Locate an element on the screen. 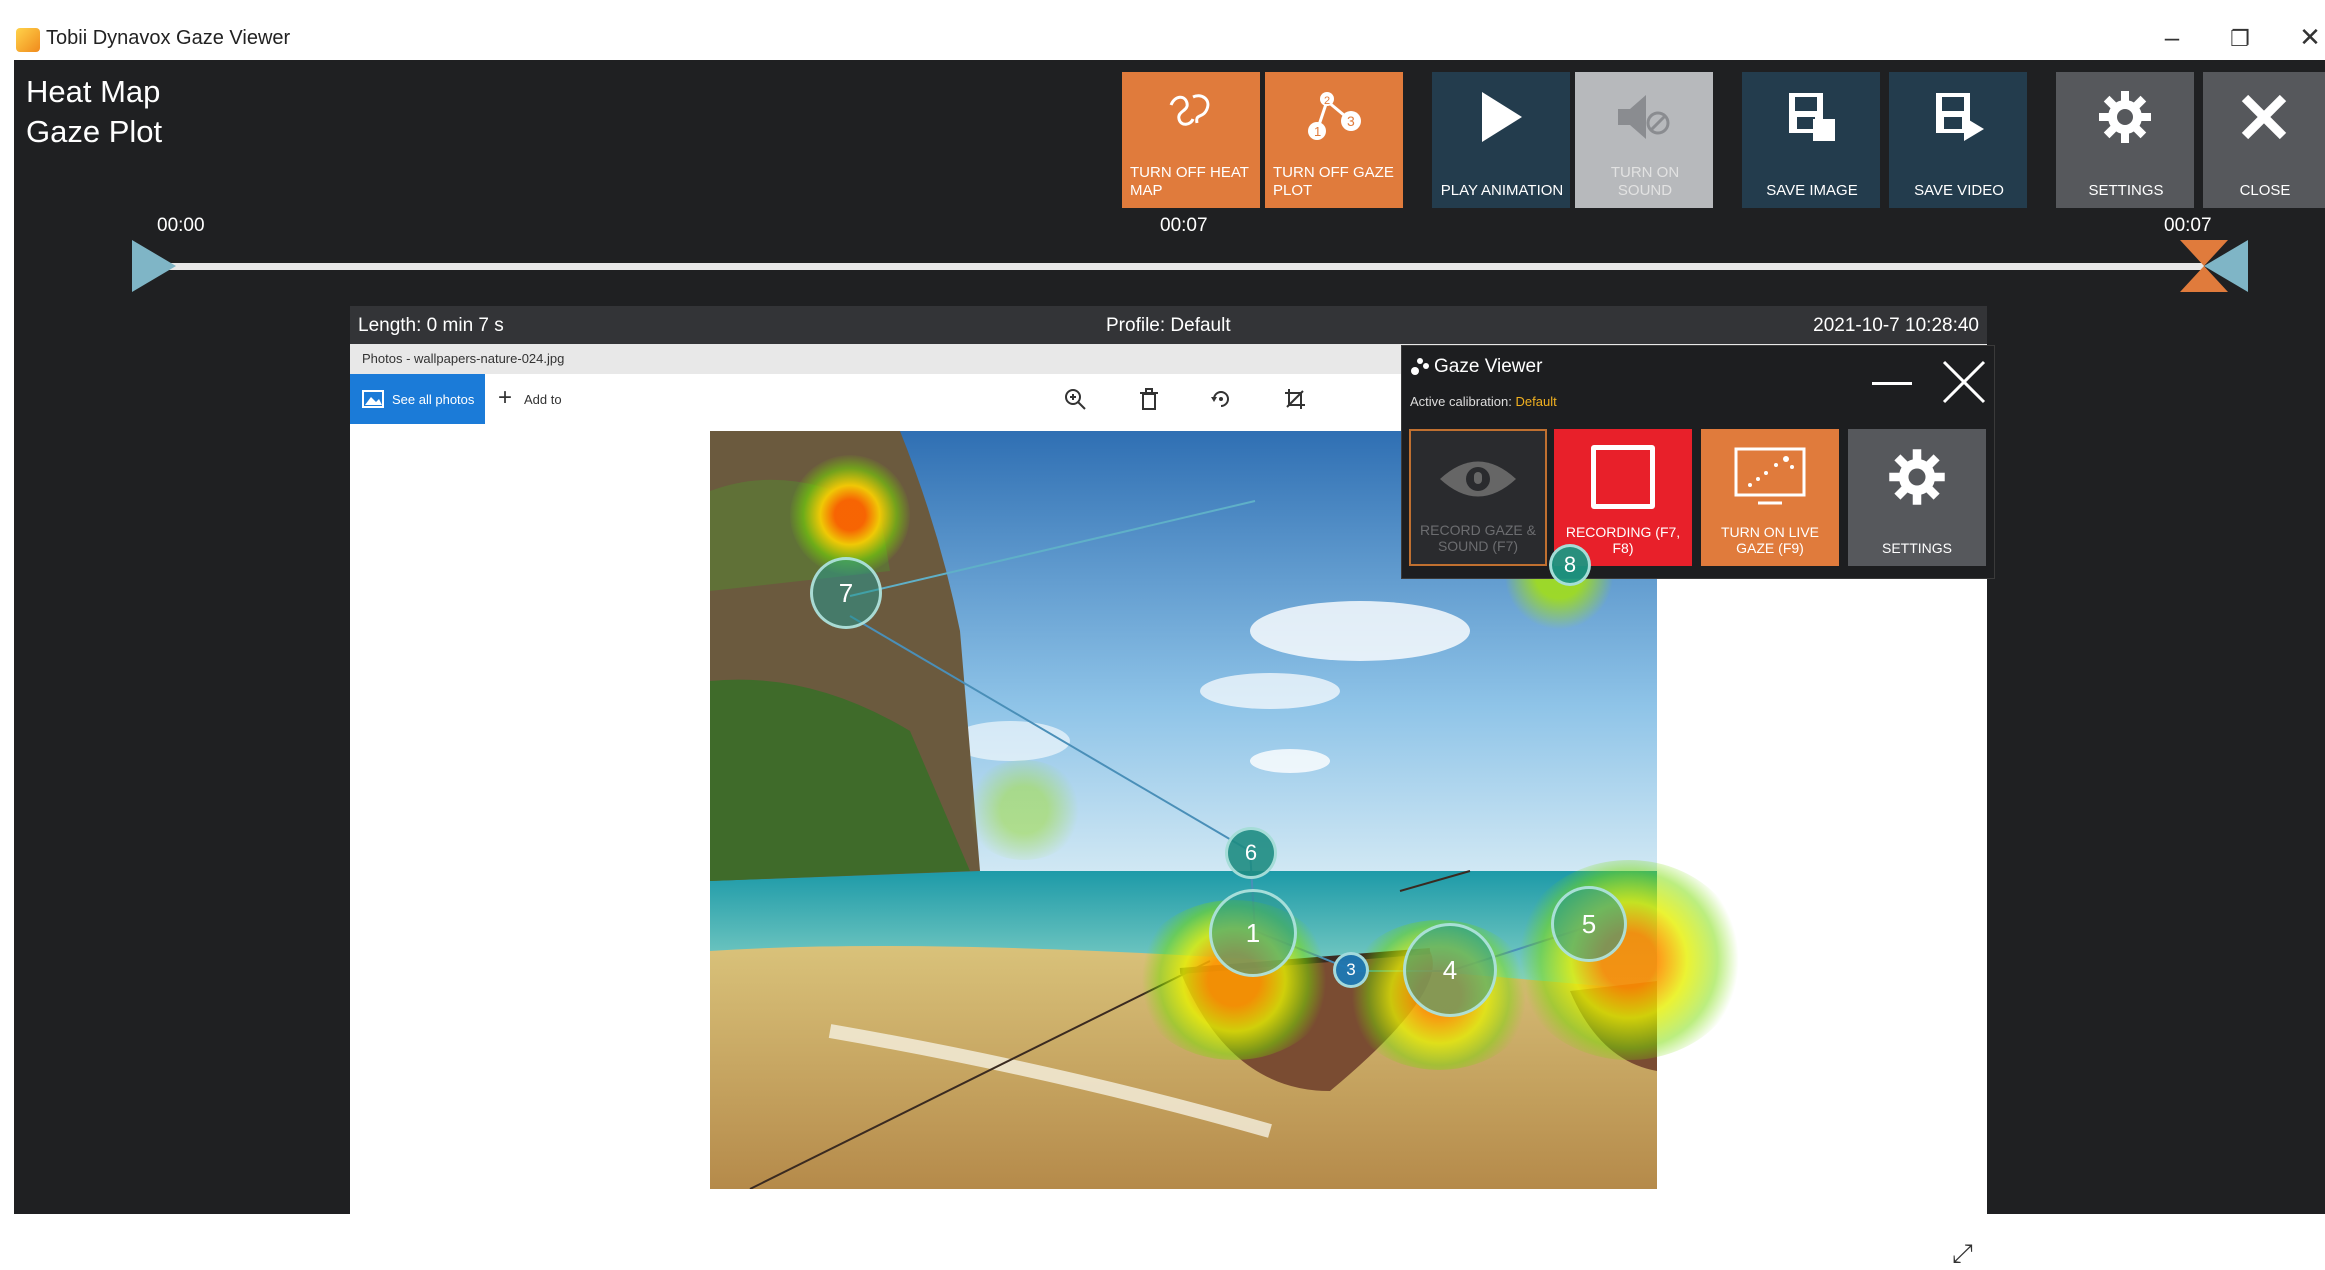 The image size is (2325, 1270). svg-text: 3 is located at coordinates (1351, 121).